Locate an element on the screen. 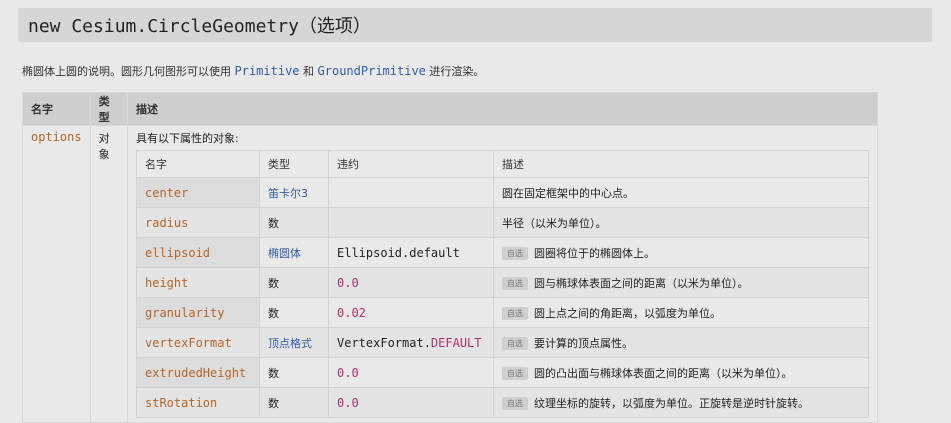 This screenshot has width=951, height=423. option-default-cell: Ellipsoid.default is located at coordinates (411, 252).